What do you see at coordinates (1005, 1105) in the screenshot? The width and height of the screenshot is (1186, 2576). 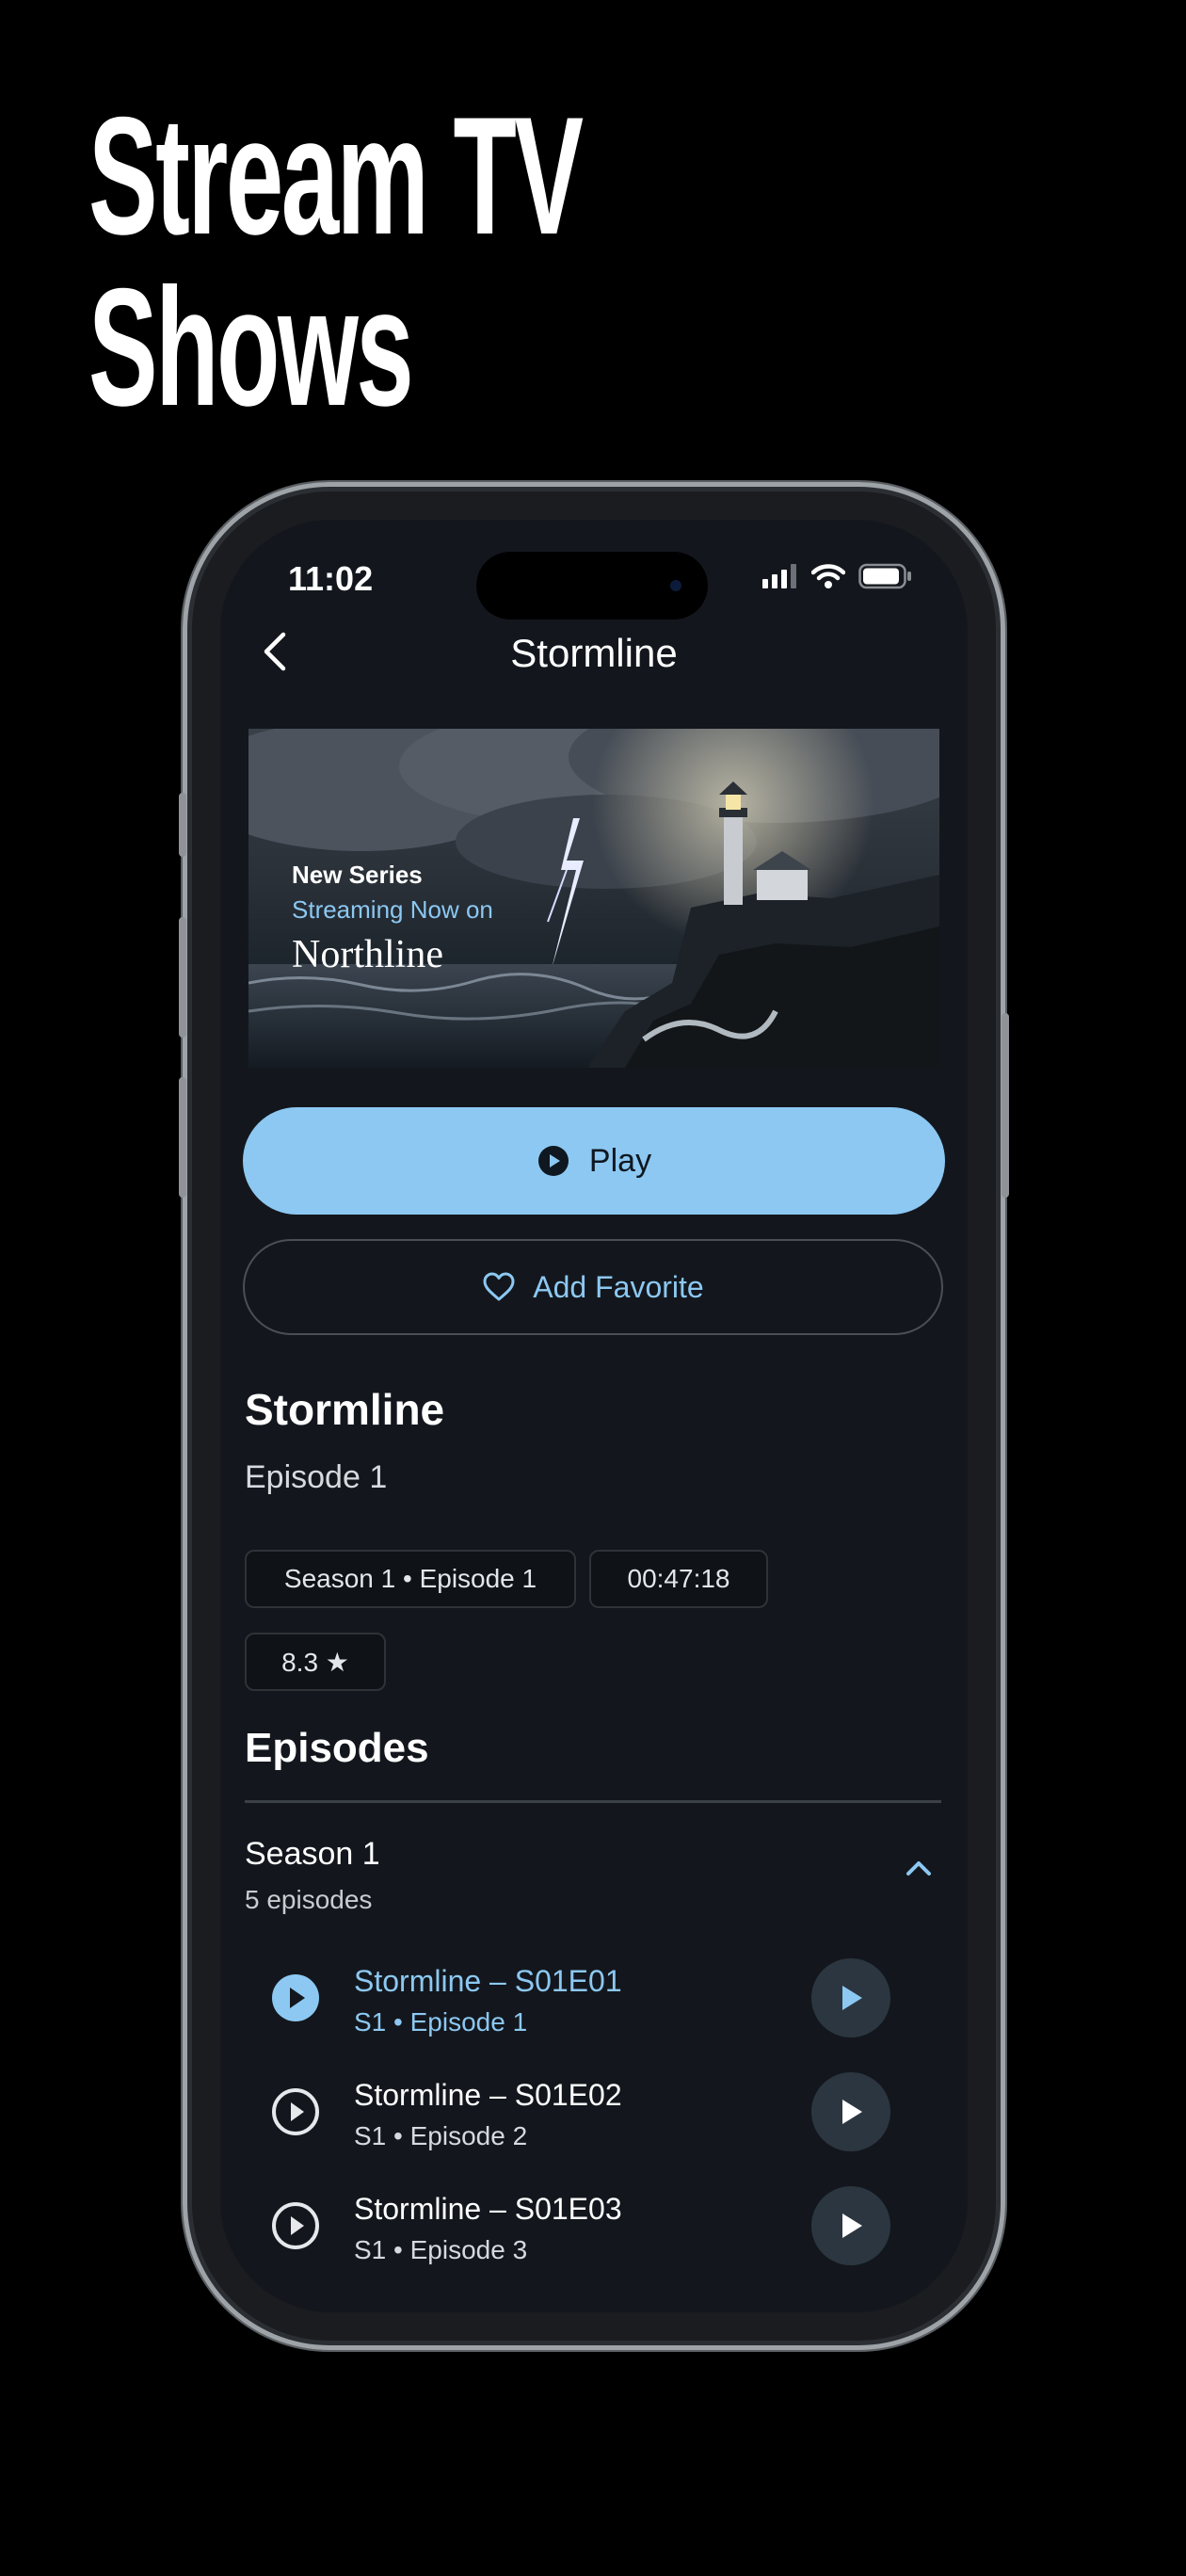 I see `power-button` at bounding box center [1005, 1105].